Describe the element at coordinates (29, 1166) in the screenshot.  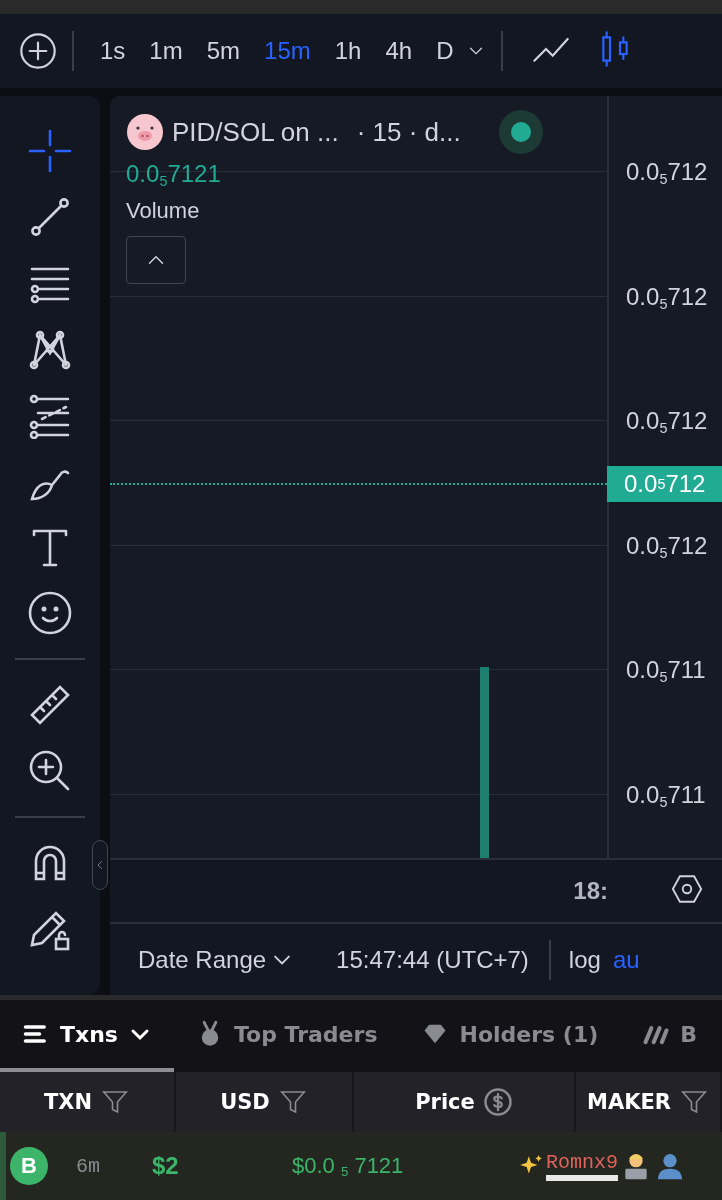
I see `trade-type-badge: B` at that location.